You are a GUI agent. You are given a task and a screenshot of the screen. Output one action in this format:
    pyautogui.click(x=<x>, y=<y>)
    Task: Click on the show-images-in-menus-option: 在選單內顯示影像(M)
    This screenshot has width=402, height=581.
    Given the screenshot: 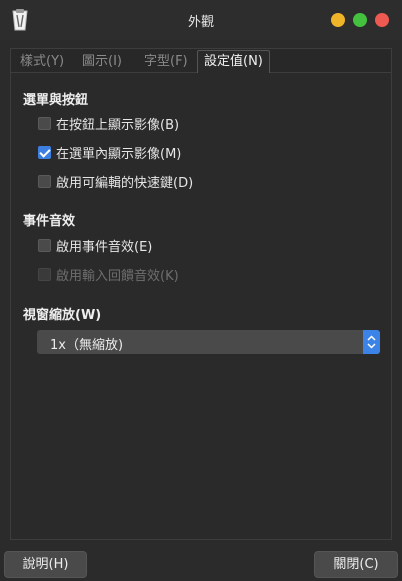 What is the action you would take?
    pyautogui.click(x=110, y=152)
    